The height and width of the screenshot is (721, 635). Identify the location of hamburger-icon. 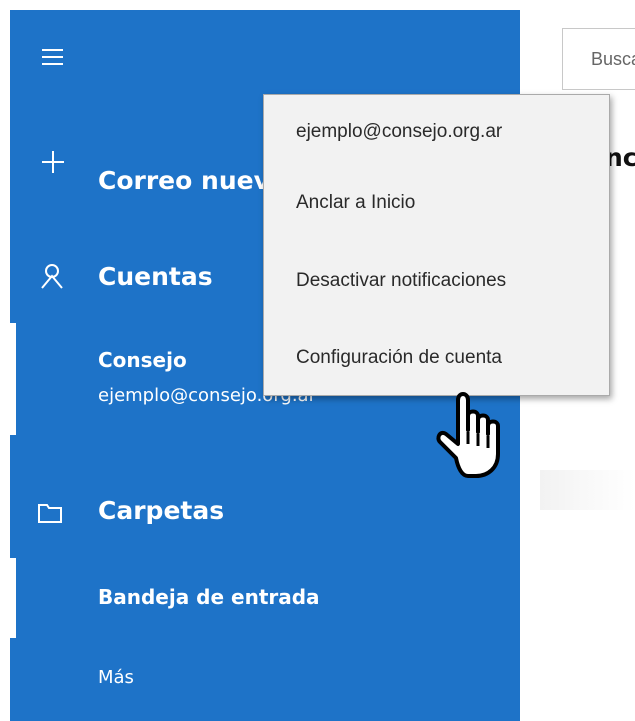
(52, 57).